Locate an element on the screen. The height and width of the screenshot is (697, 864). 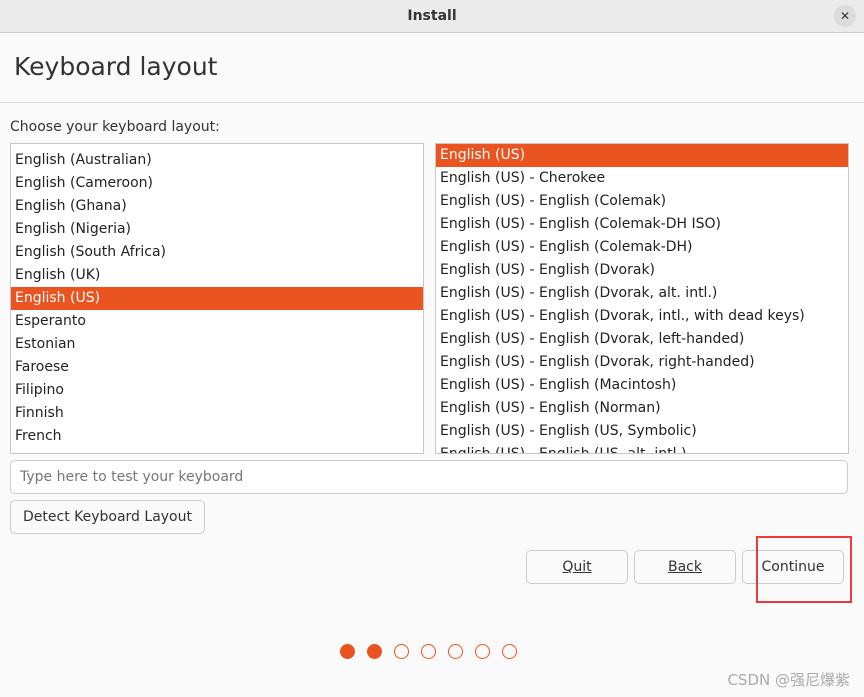
detect-keyboard-layout-button: Detect Keyboard Layout is located at coordinates (107, 517).